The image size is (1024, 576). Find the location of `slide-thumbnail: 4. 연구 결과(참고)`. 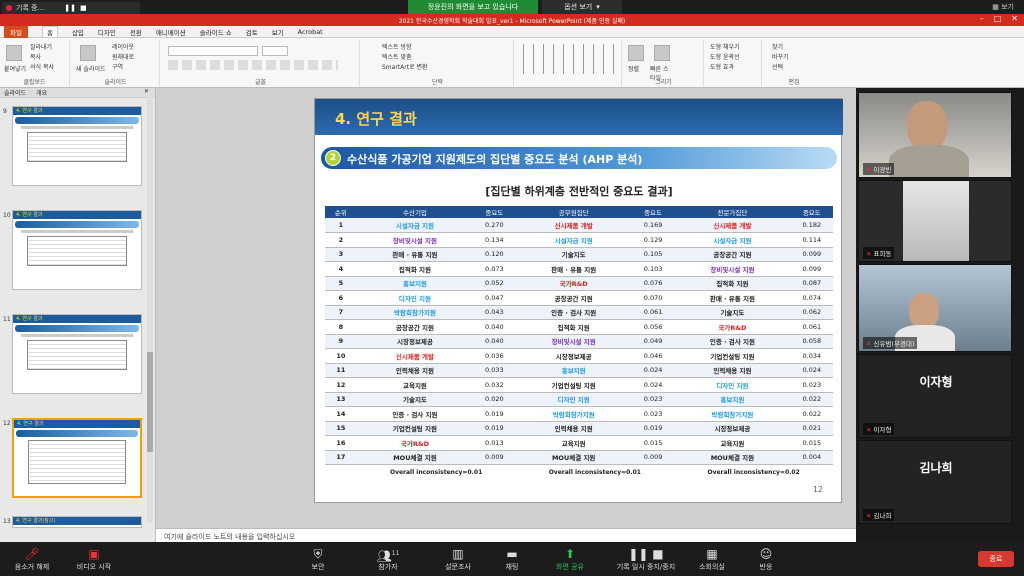

slide-thumbnail: 4. 연구 결과(참고) is located at coordinates (77, 522).